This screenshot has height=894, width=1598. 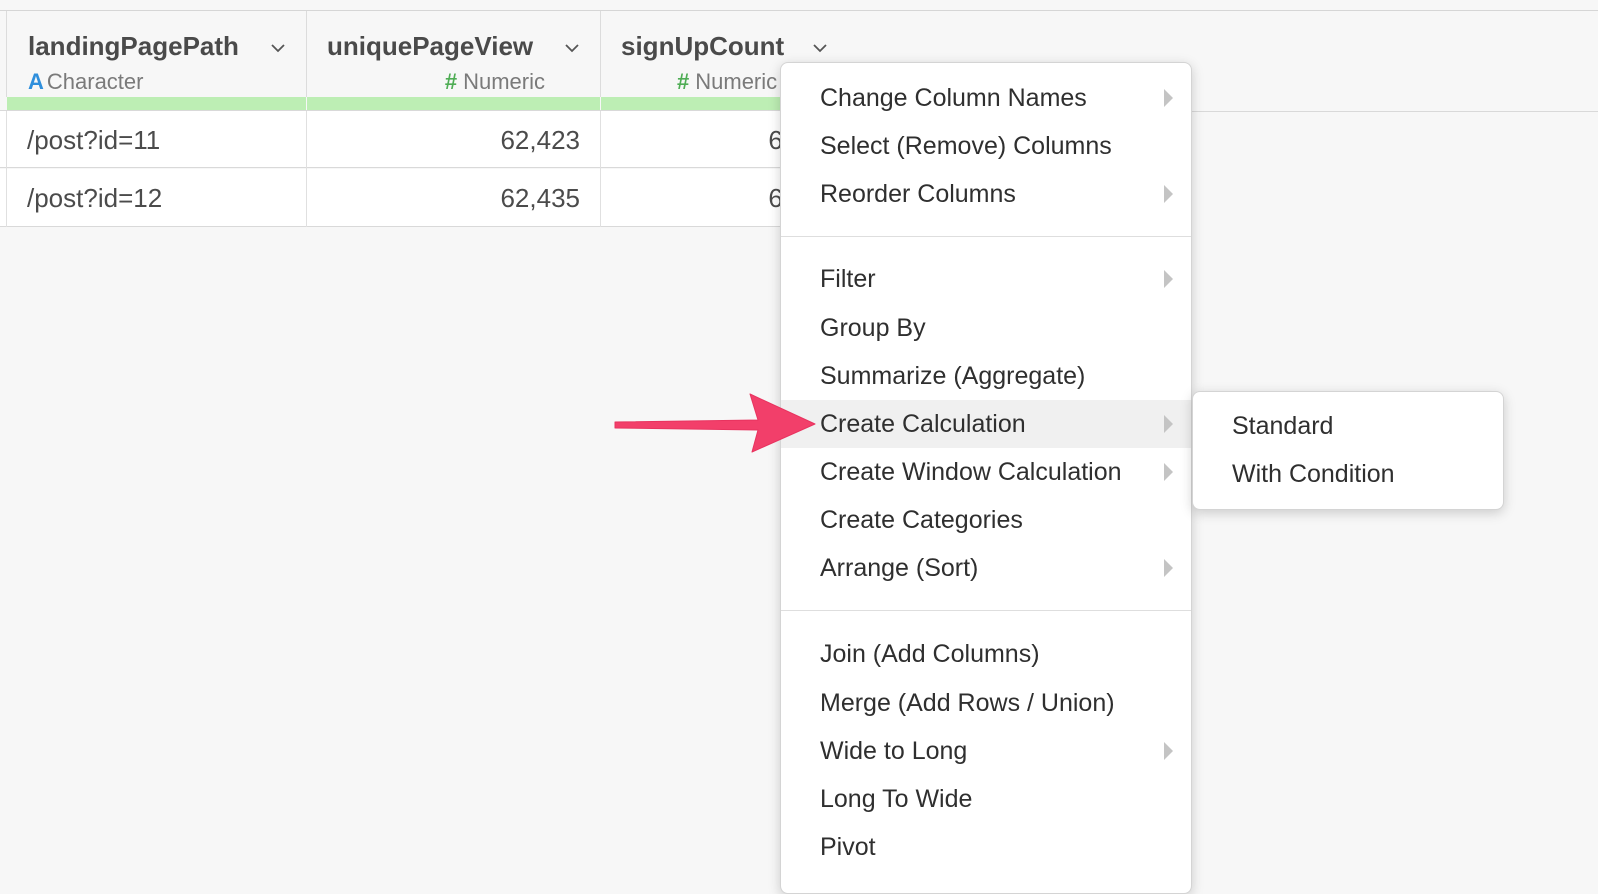 What do you see at coordinates (986, 279) in the screenshot?
I see `menu-item-filter: Filter` at bounding box center [986, 279].